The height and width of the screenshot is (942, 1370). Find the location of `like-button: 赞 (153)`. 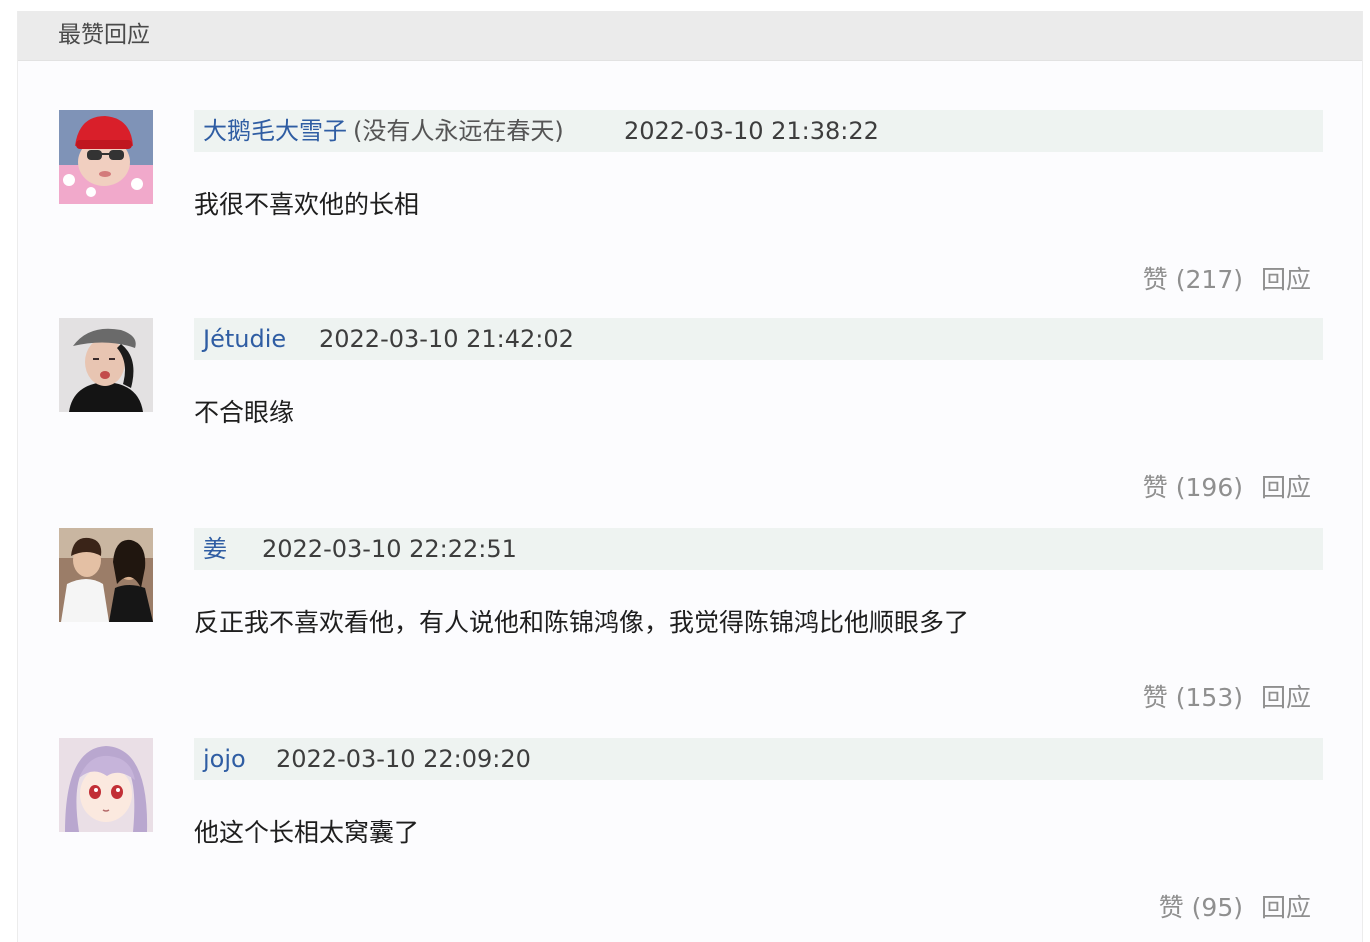

like-button: 赞 (153) is located at coordinates (1193, 697).